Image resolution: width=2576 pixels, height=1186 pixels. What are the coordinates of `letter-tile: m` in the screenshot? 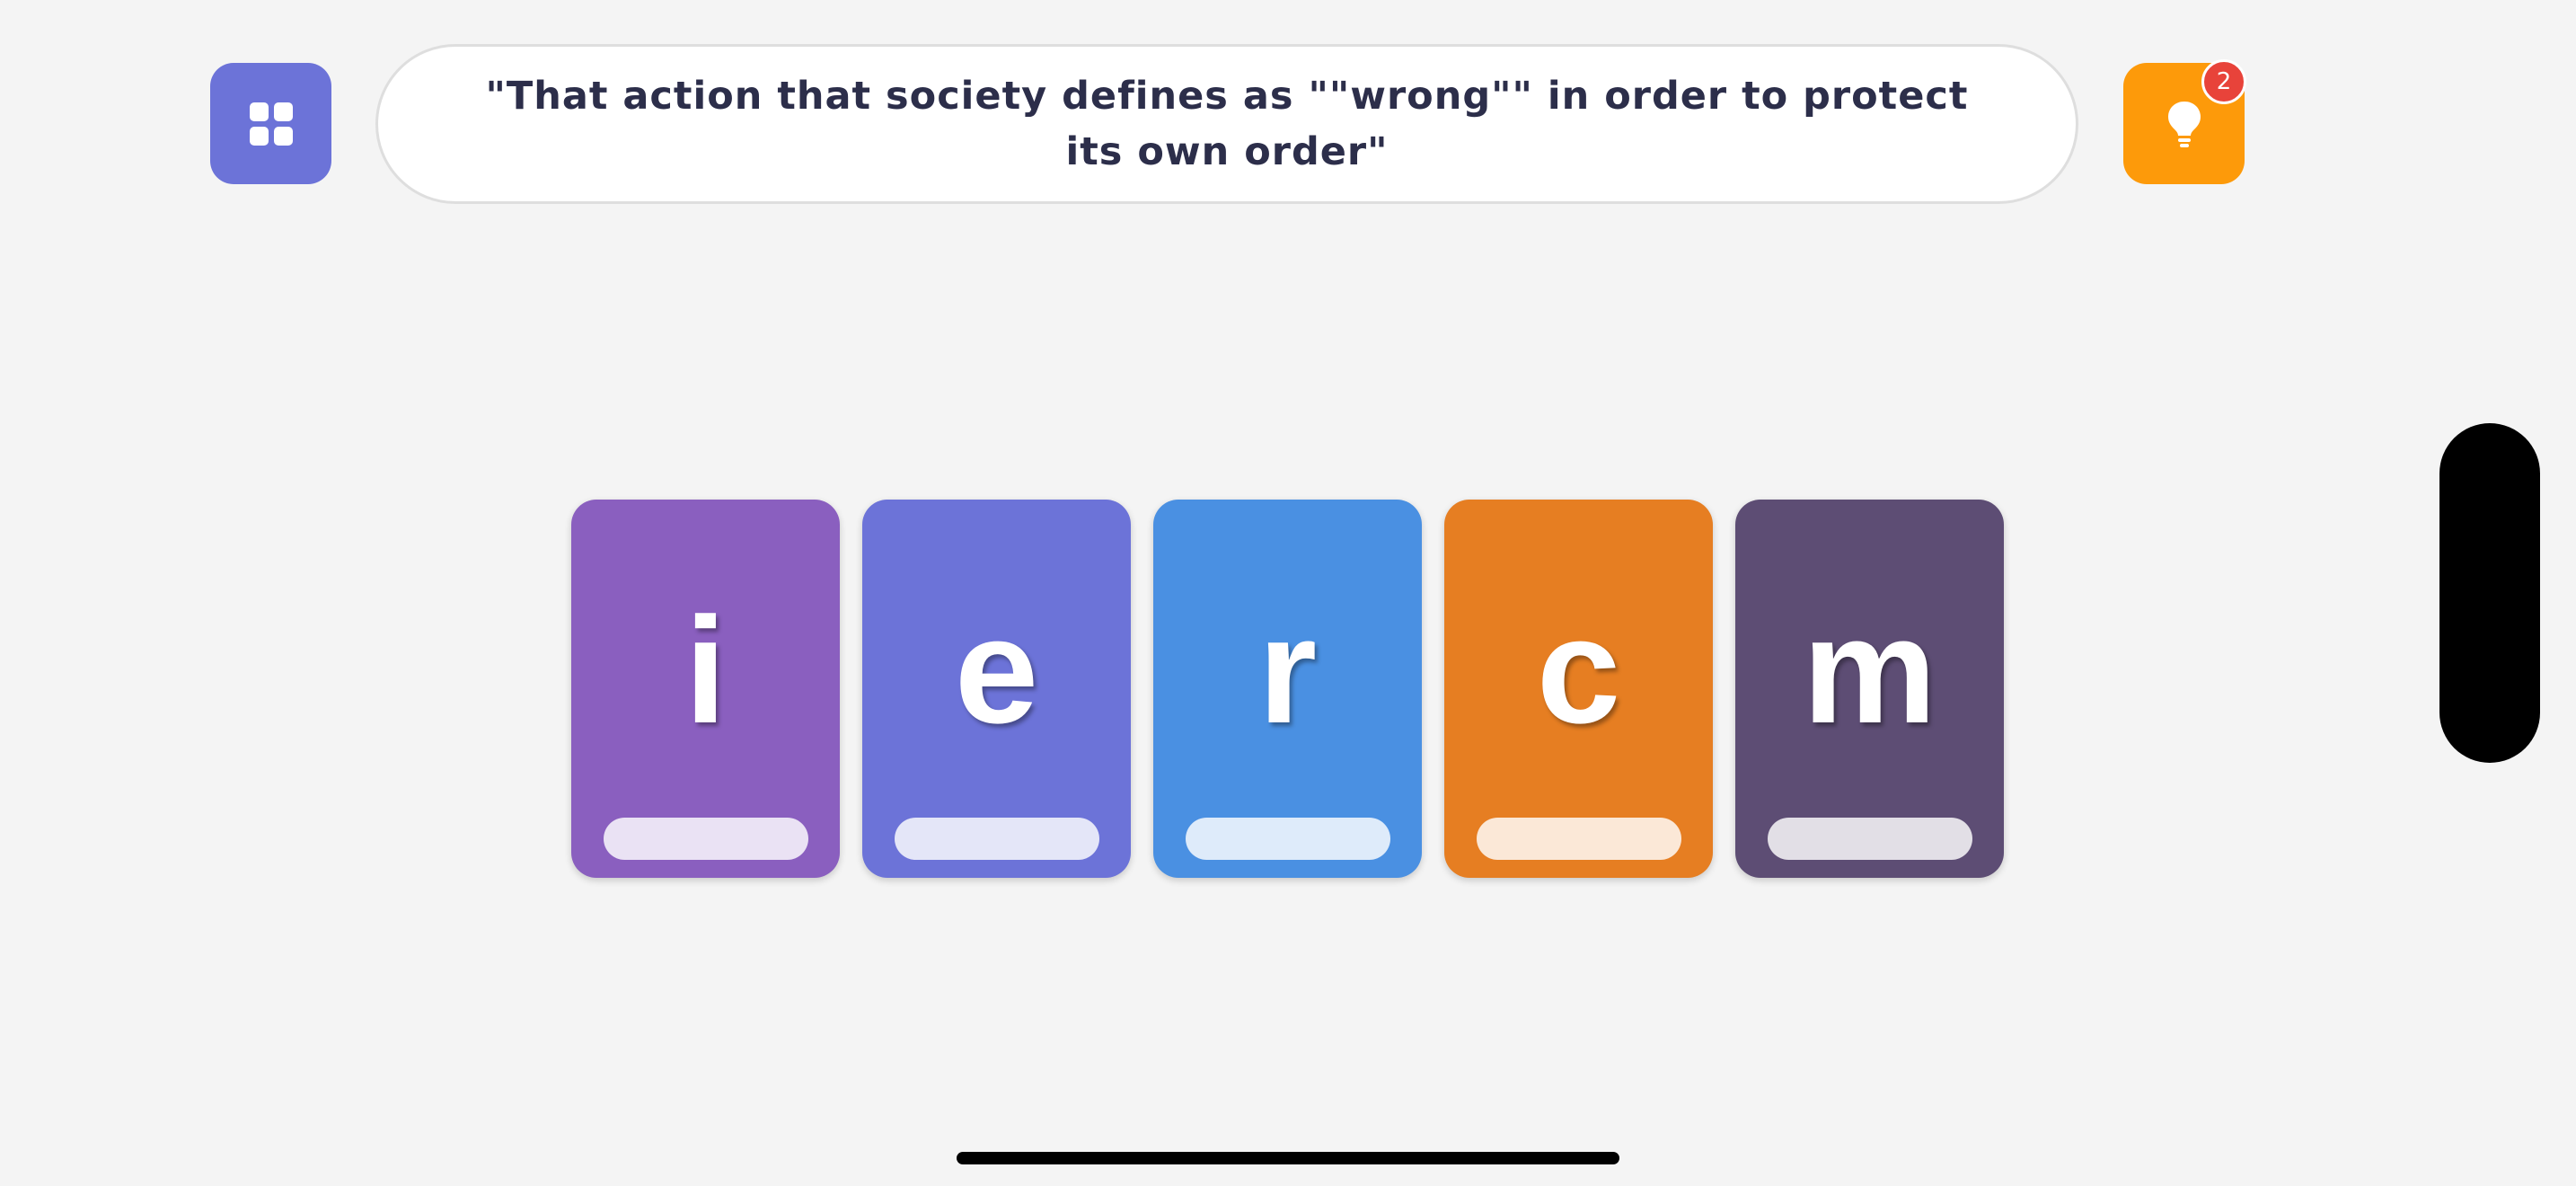 It's located at (1869, 689).